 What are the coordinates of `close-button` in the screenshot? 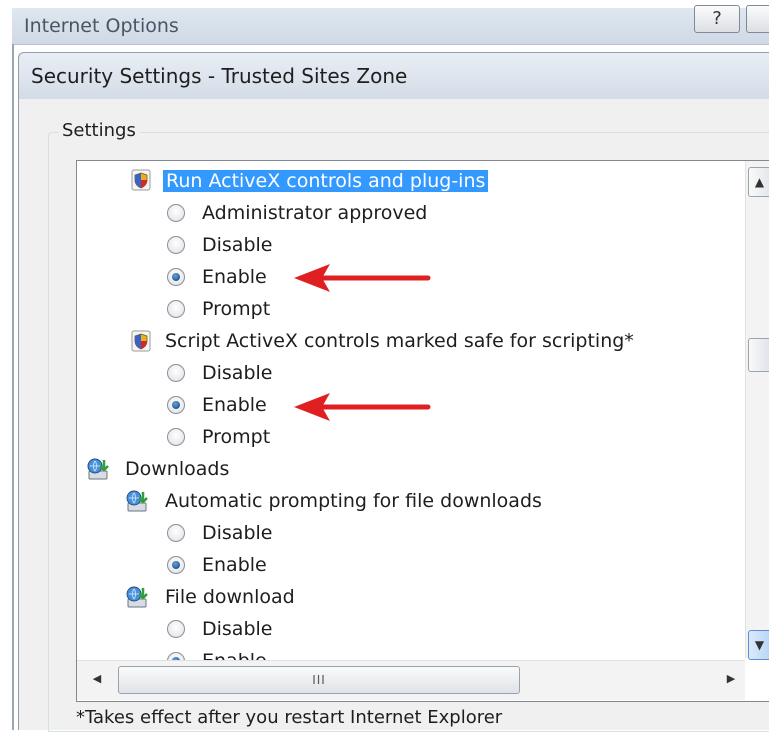 It's located at (757, 19).